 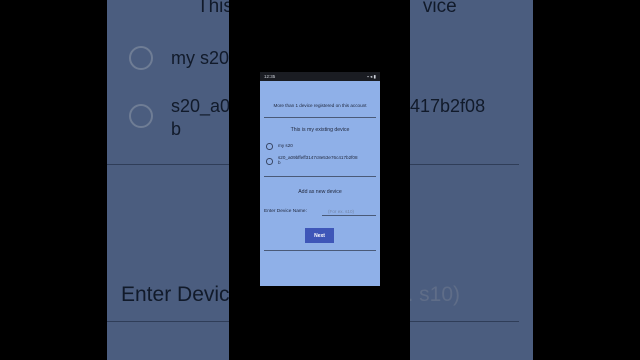 I want to click on divider-bottom, so click(x=320, y=250).